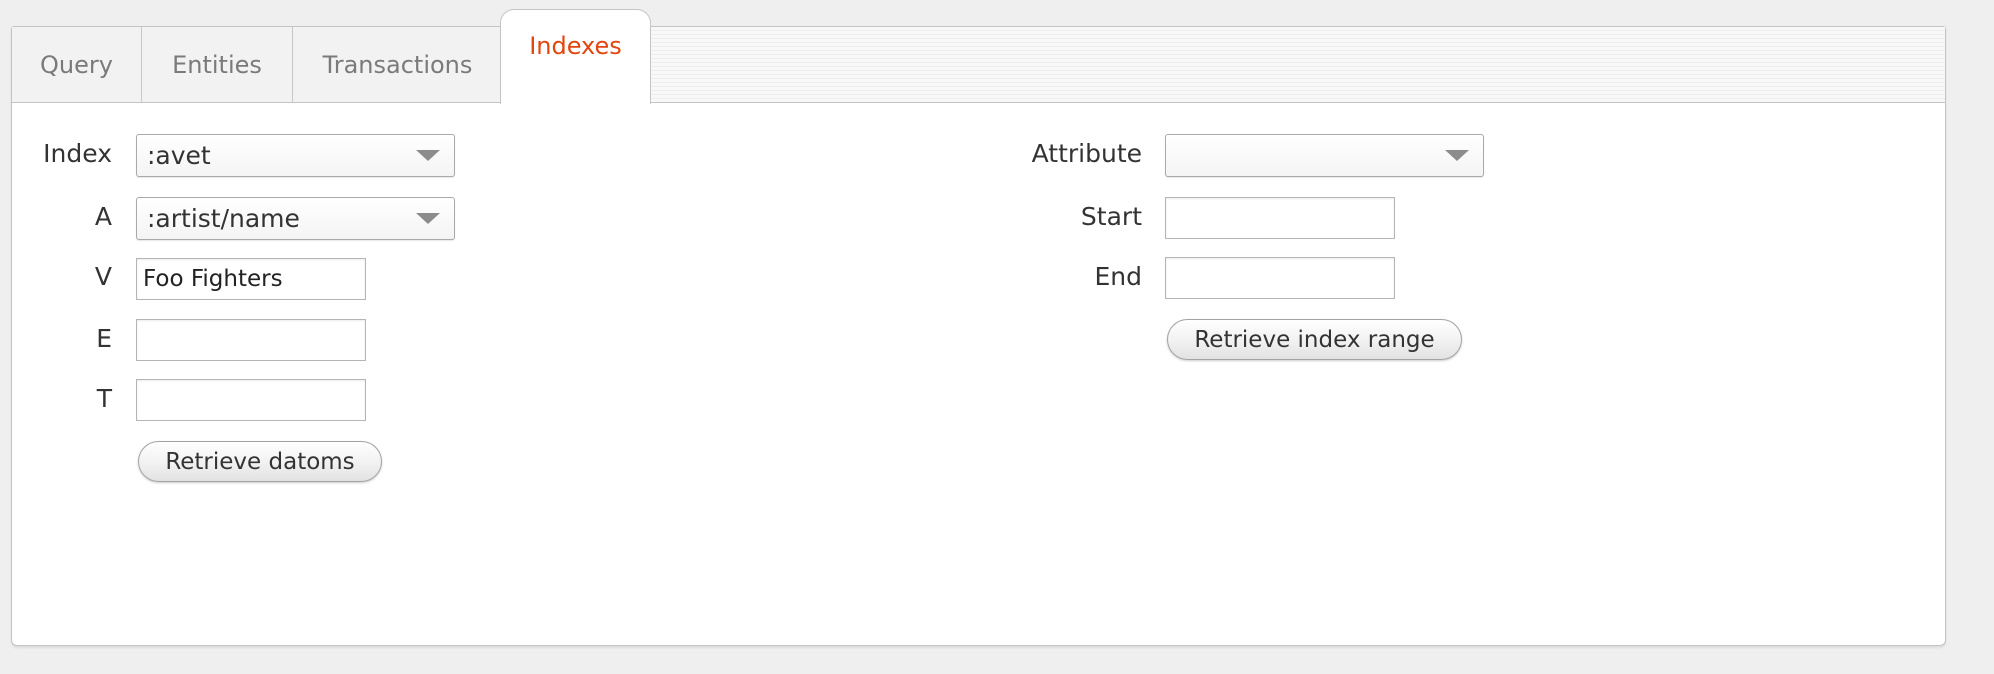 This screenshot has width=1994, height=674. I want to click on end-input, so click(1280, 278).